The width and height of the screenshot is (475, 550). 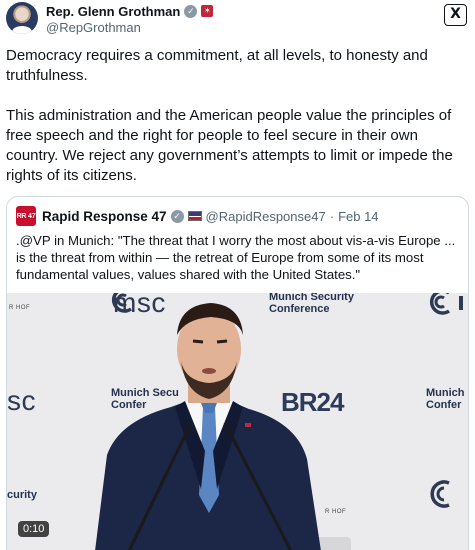 I want to click on backdrop-r-hof-2: R HOF, so click(x=336, y=512).